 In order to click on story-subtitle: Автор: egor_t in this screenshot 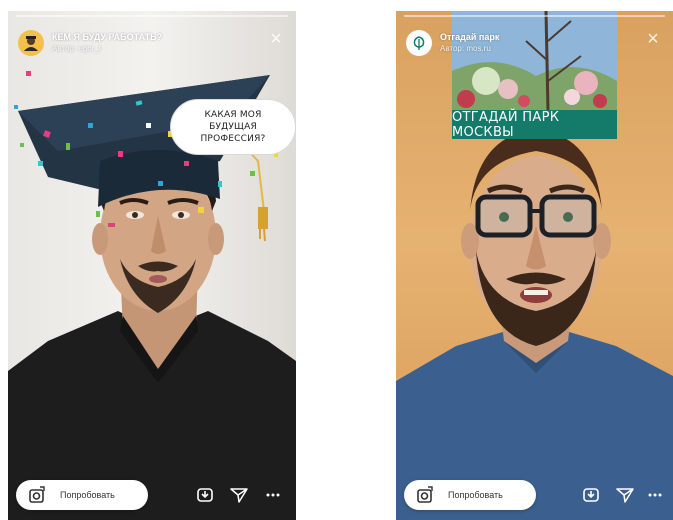, I will do `click(107, 48)`.